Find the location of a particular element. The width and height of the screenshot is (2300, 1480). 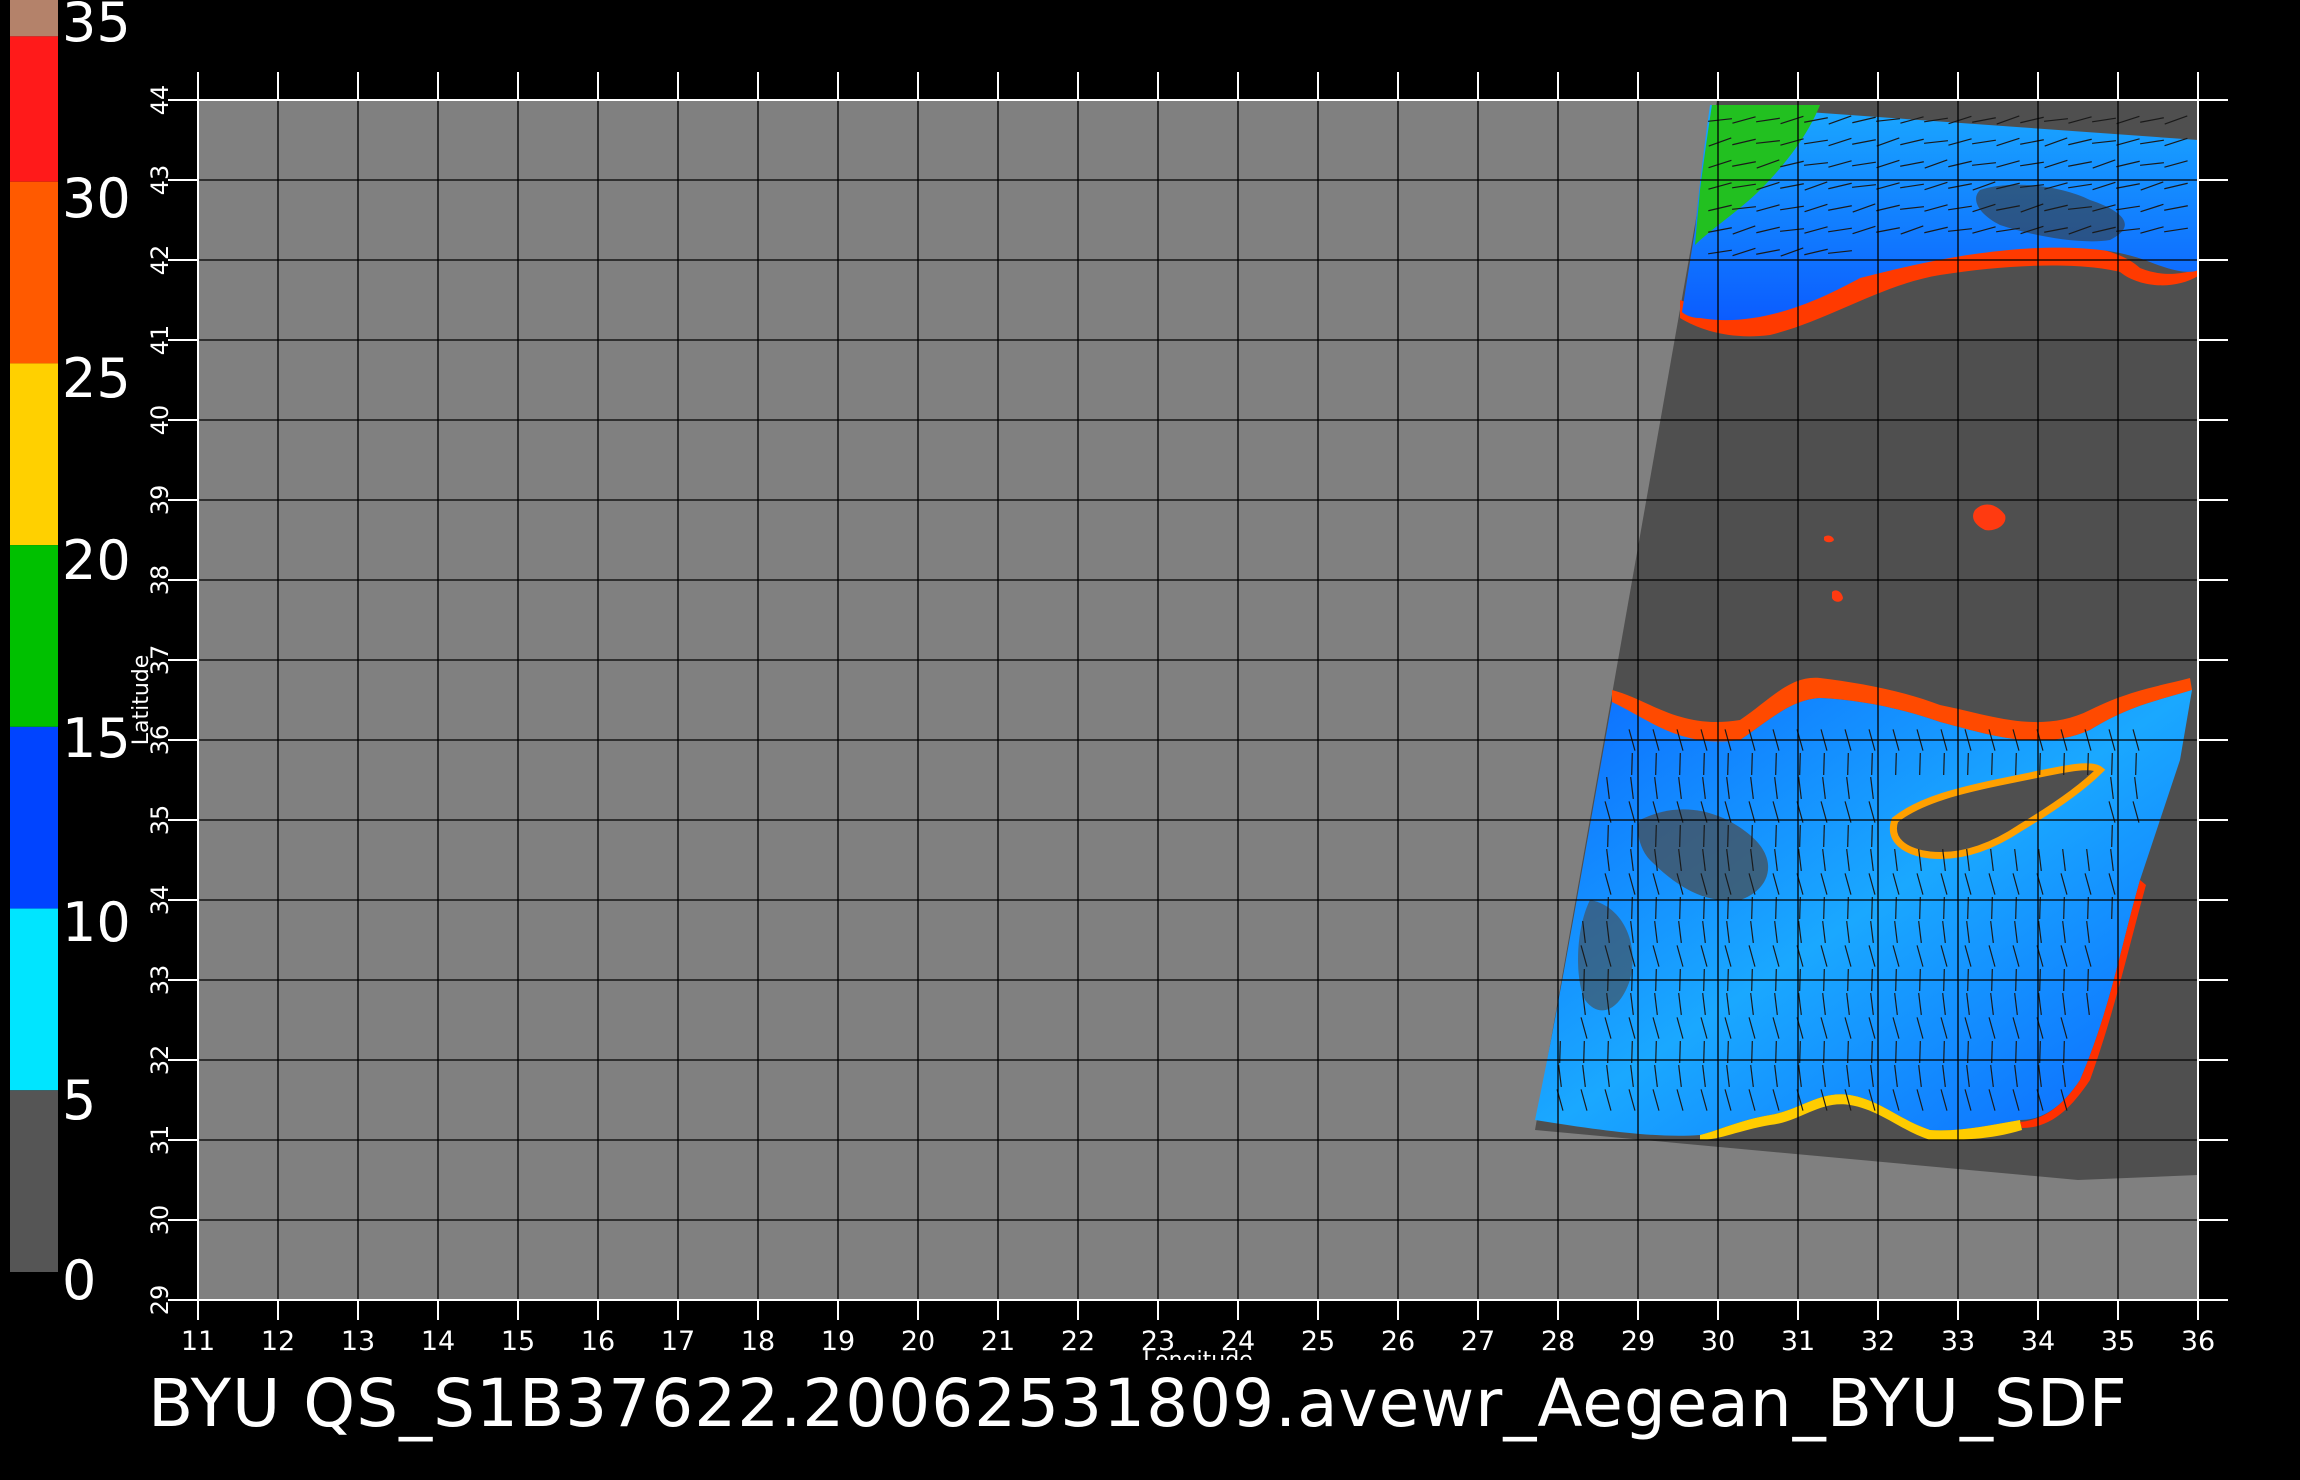

lat-tick-label: 39 is located at coordinates (160, 500).